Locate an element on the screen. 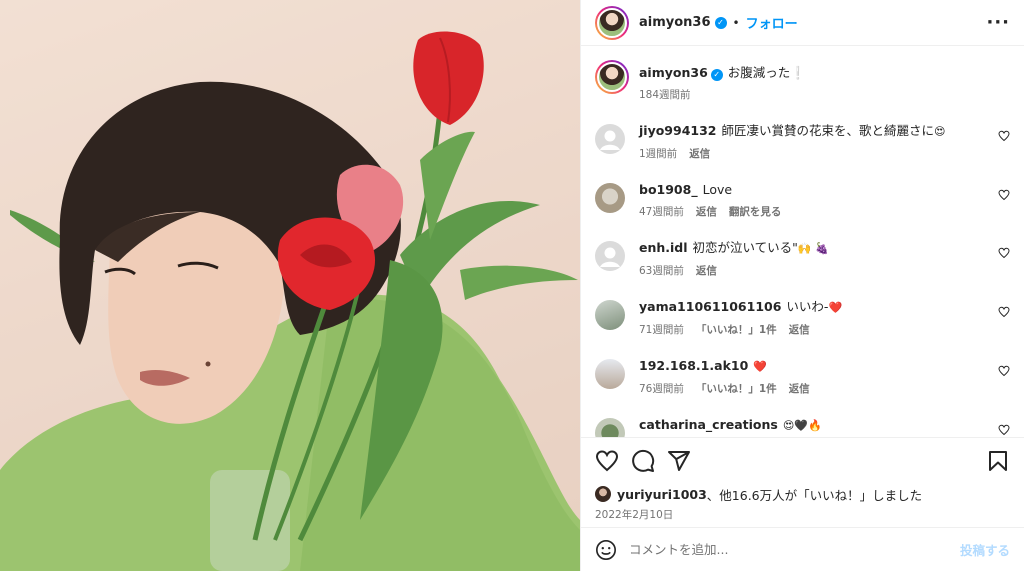 The width and height of the screenshot is (1024, 571). comment-username: 192.168.1.ak10 is located at coordinates (693, 365).